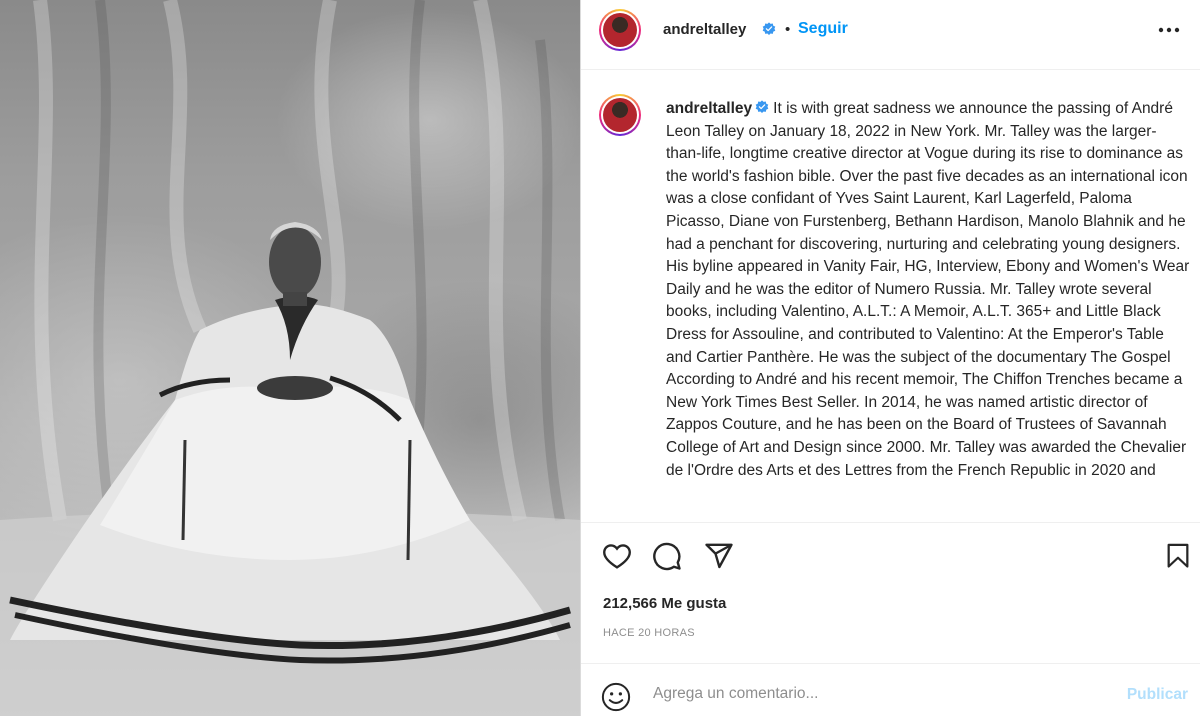 This screenshot has height=716, width=1200. What do you see at coordinates (664, 603) in the screenshot?
I see `likes-count: 212,566 Me gusta` at bounding box center [664, 603].